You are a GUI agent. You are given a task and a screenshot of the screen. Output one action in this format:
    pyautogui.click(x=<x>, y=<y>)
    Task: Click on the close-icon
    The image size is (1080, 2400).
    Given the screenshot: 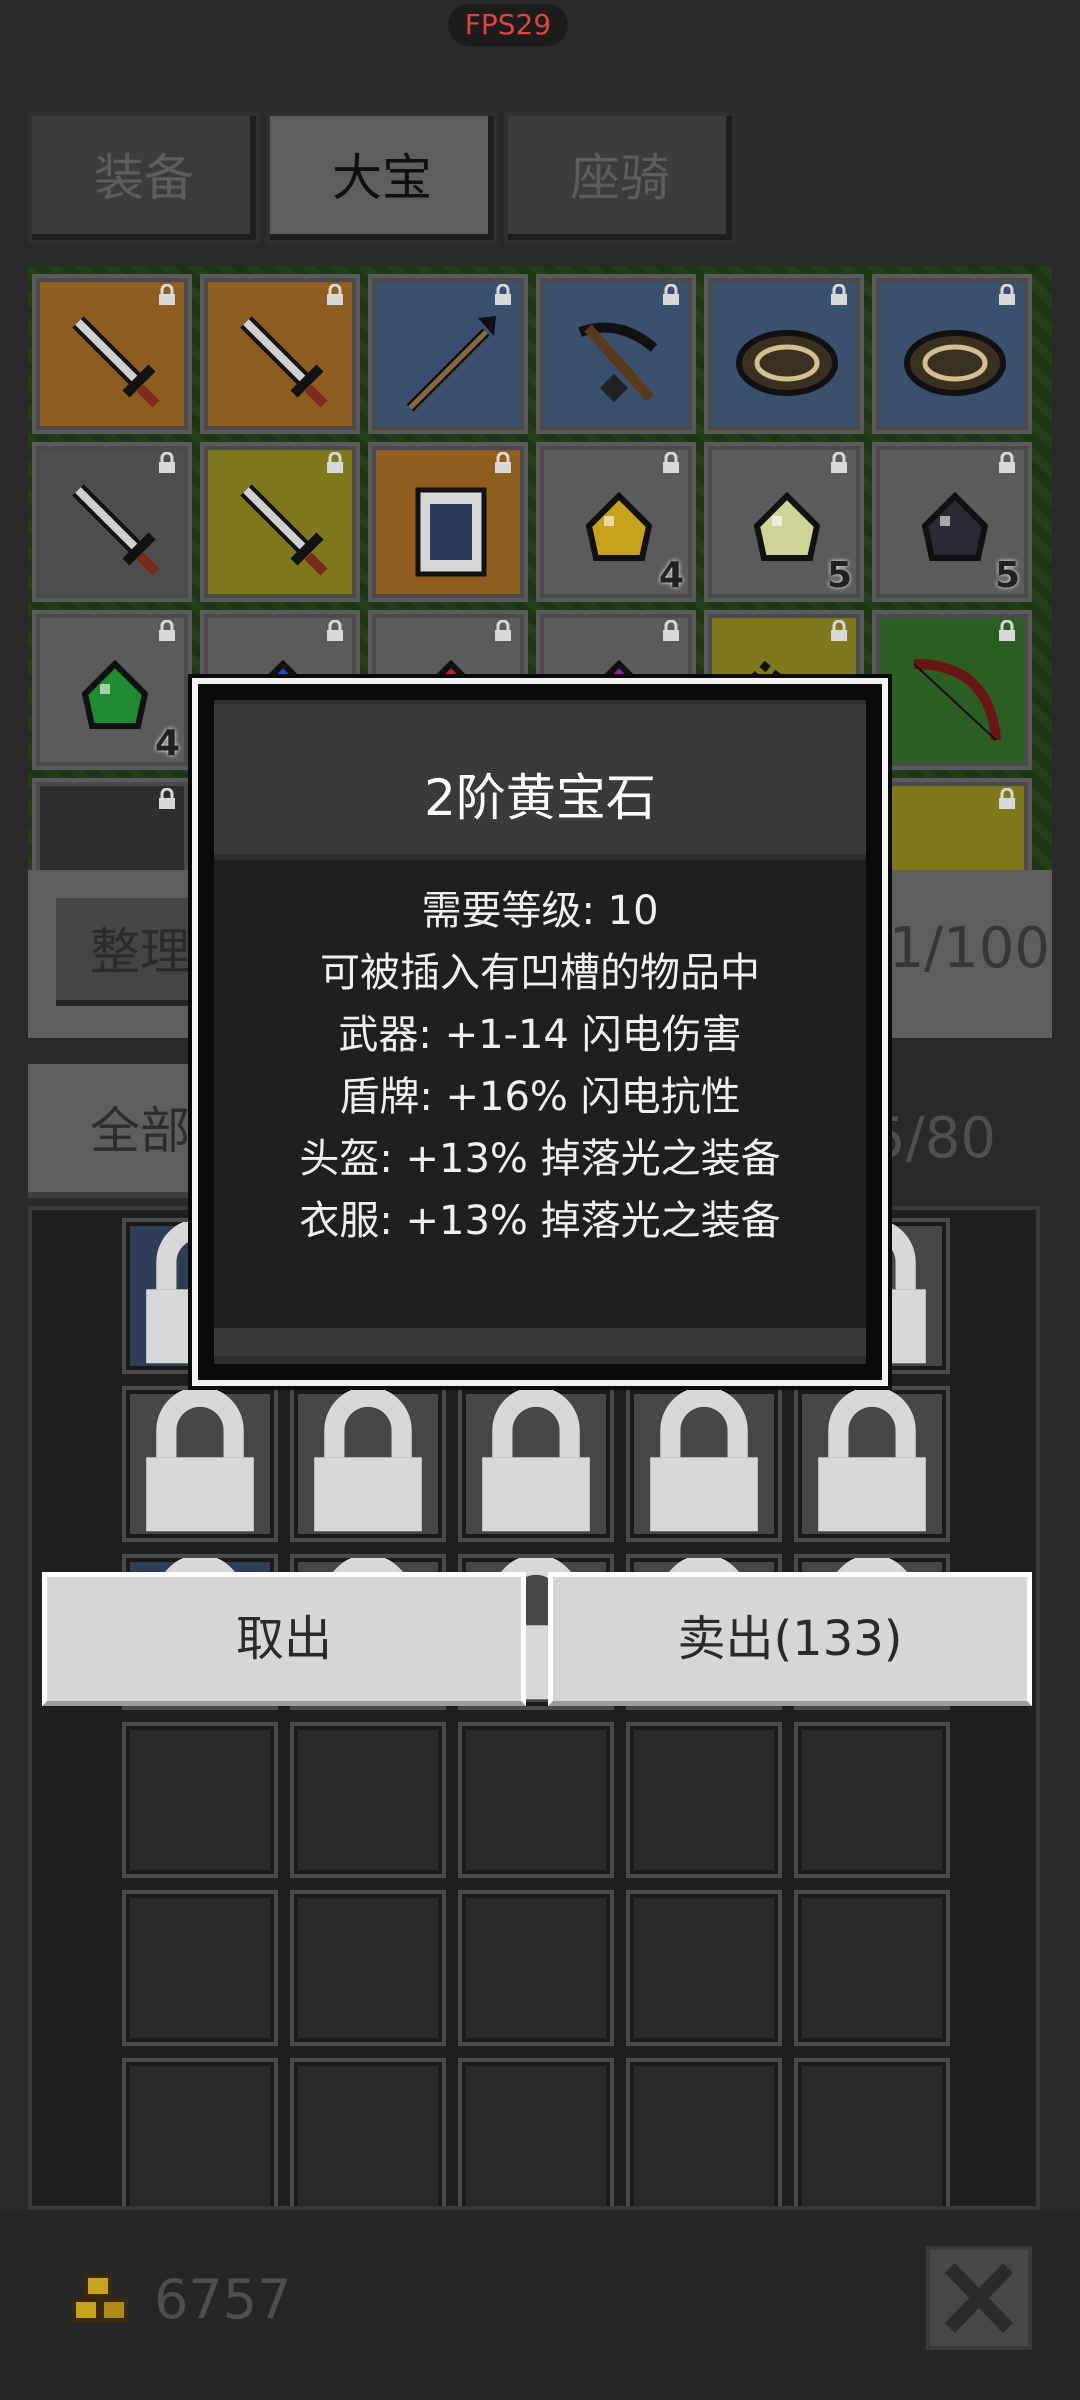 What is the action you would take?
    pyautogui.click(x=979, y=2298)
    